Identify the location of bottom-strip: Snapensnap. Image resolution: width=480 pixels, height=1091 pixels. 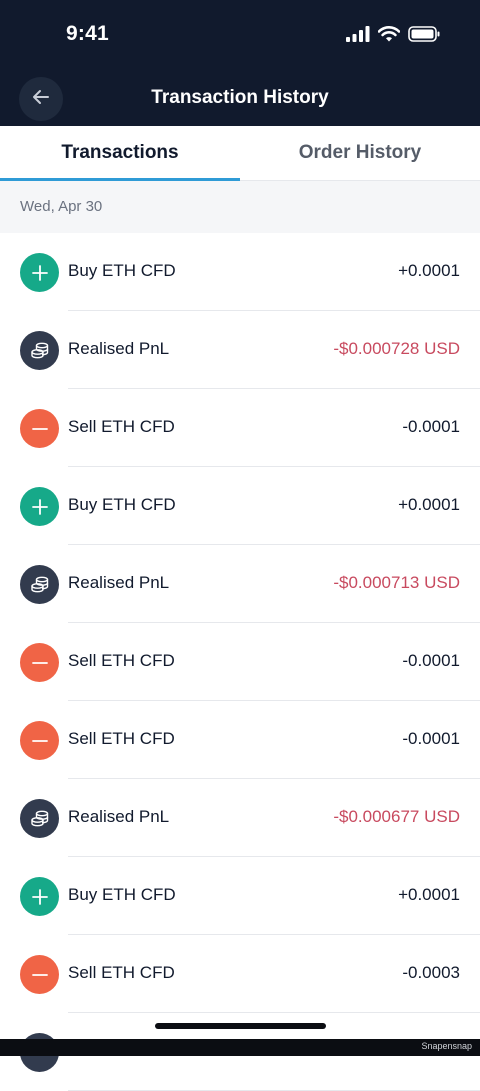
(240, 1047).